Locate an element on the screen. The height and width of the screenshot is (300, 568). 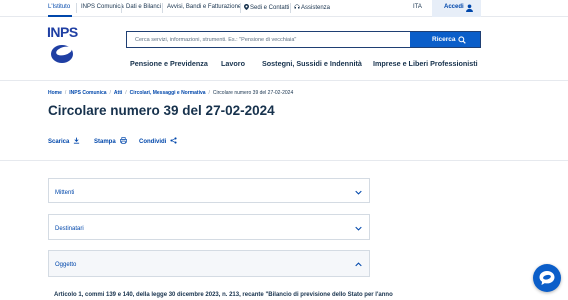
accordion-mittenti-label: Mittenti is located at coordinates (65, 193).